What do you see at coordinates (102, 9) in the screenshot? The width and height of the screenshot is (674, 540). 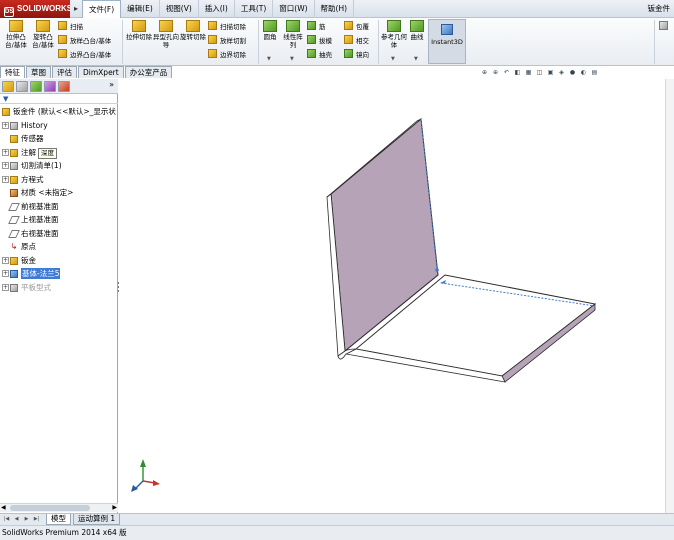 I see `menu-file: 文件(F)` at bounding box center [102, 9].